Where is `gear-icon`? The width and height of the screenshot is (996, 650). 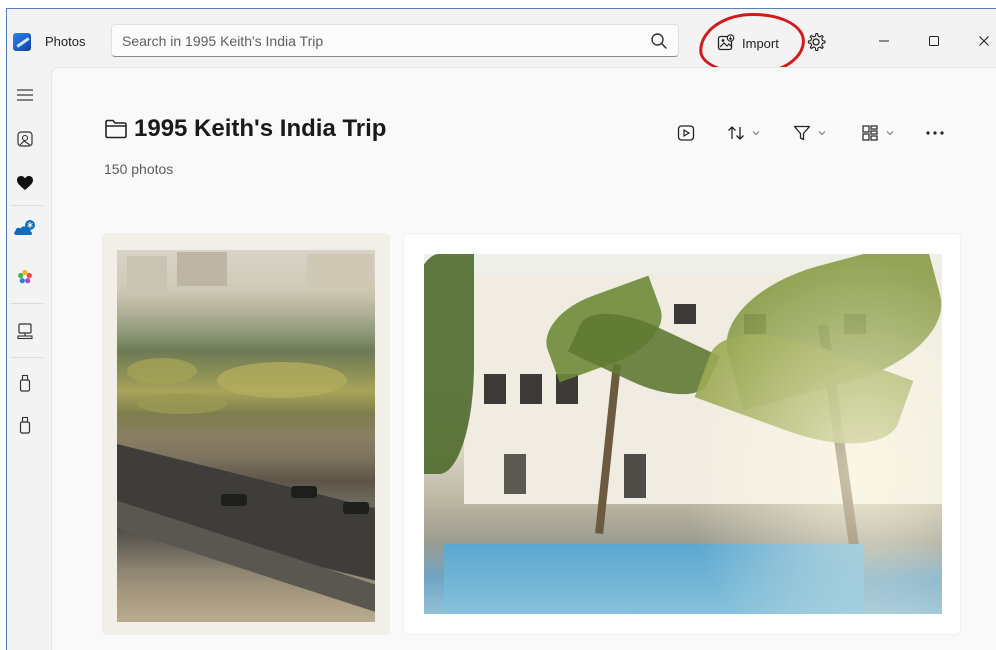
gear-icon is located at coordinates (816, 42).